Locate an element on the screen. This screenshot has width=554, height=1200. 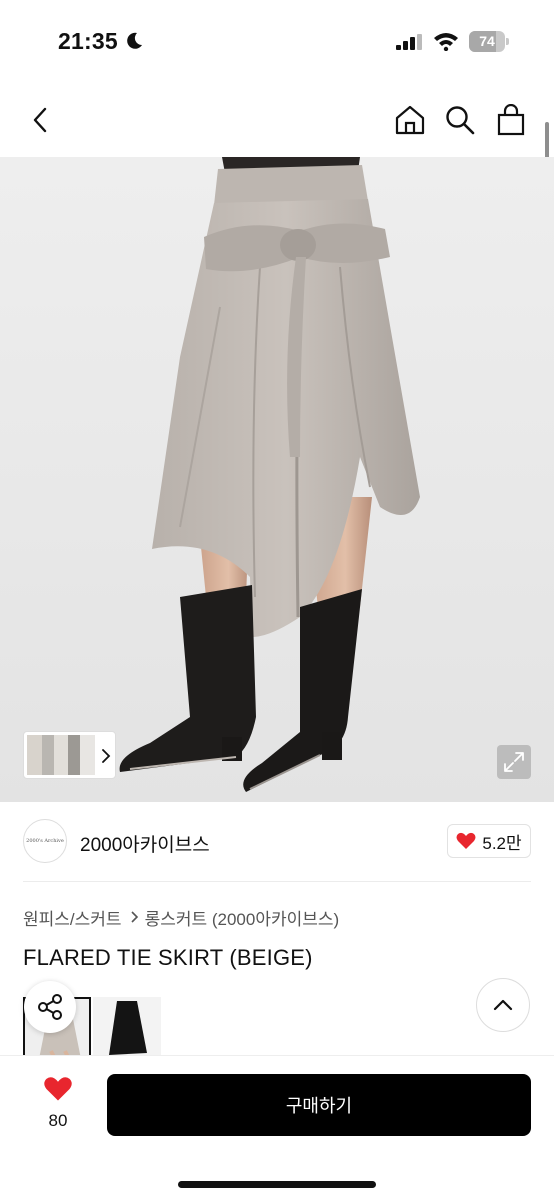
cart-button is located at coordinates (511, 120).